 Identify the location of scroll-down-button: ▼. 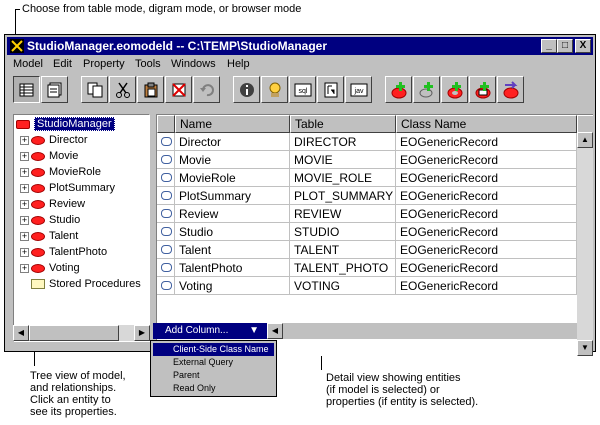
(585, 348).